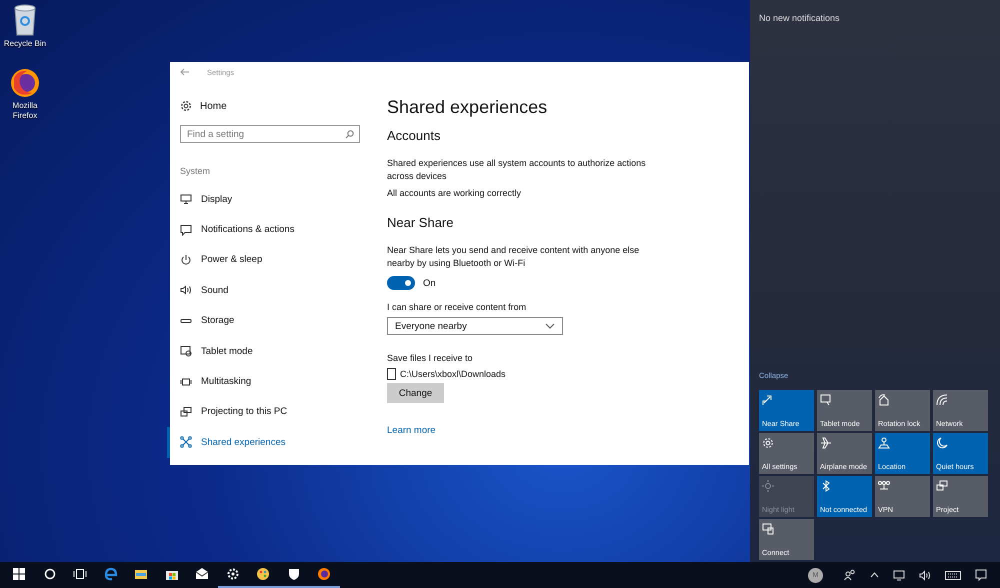  I want to click on nav-item: Power & sleep, so click(271, 260).